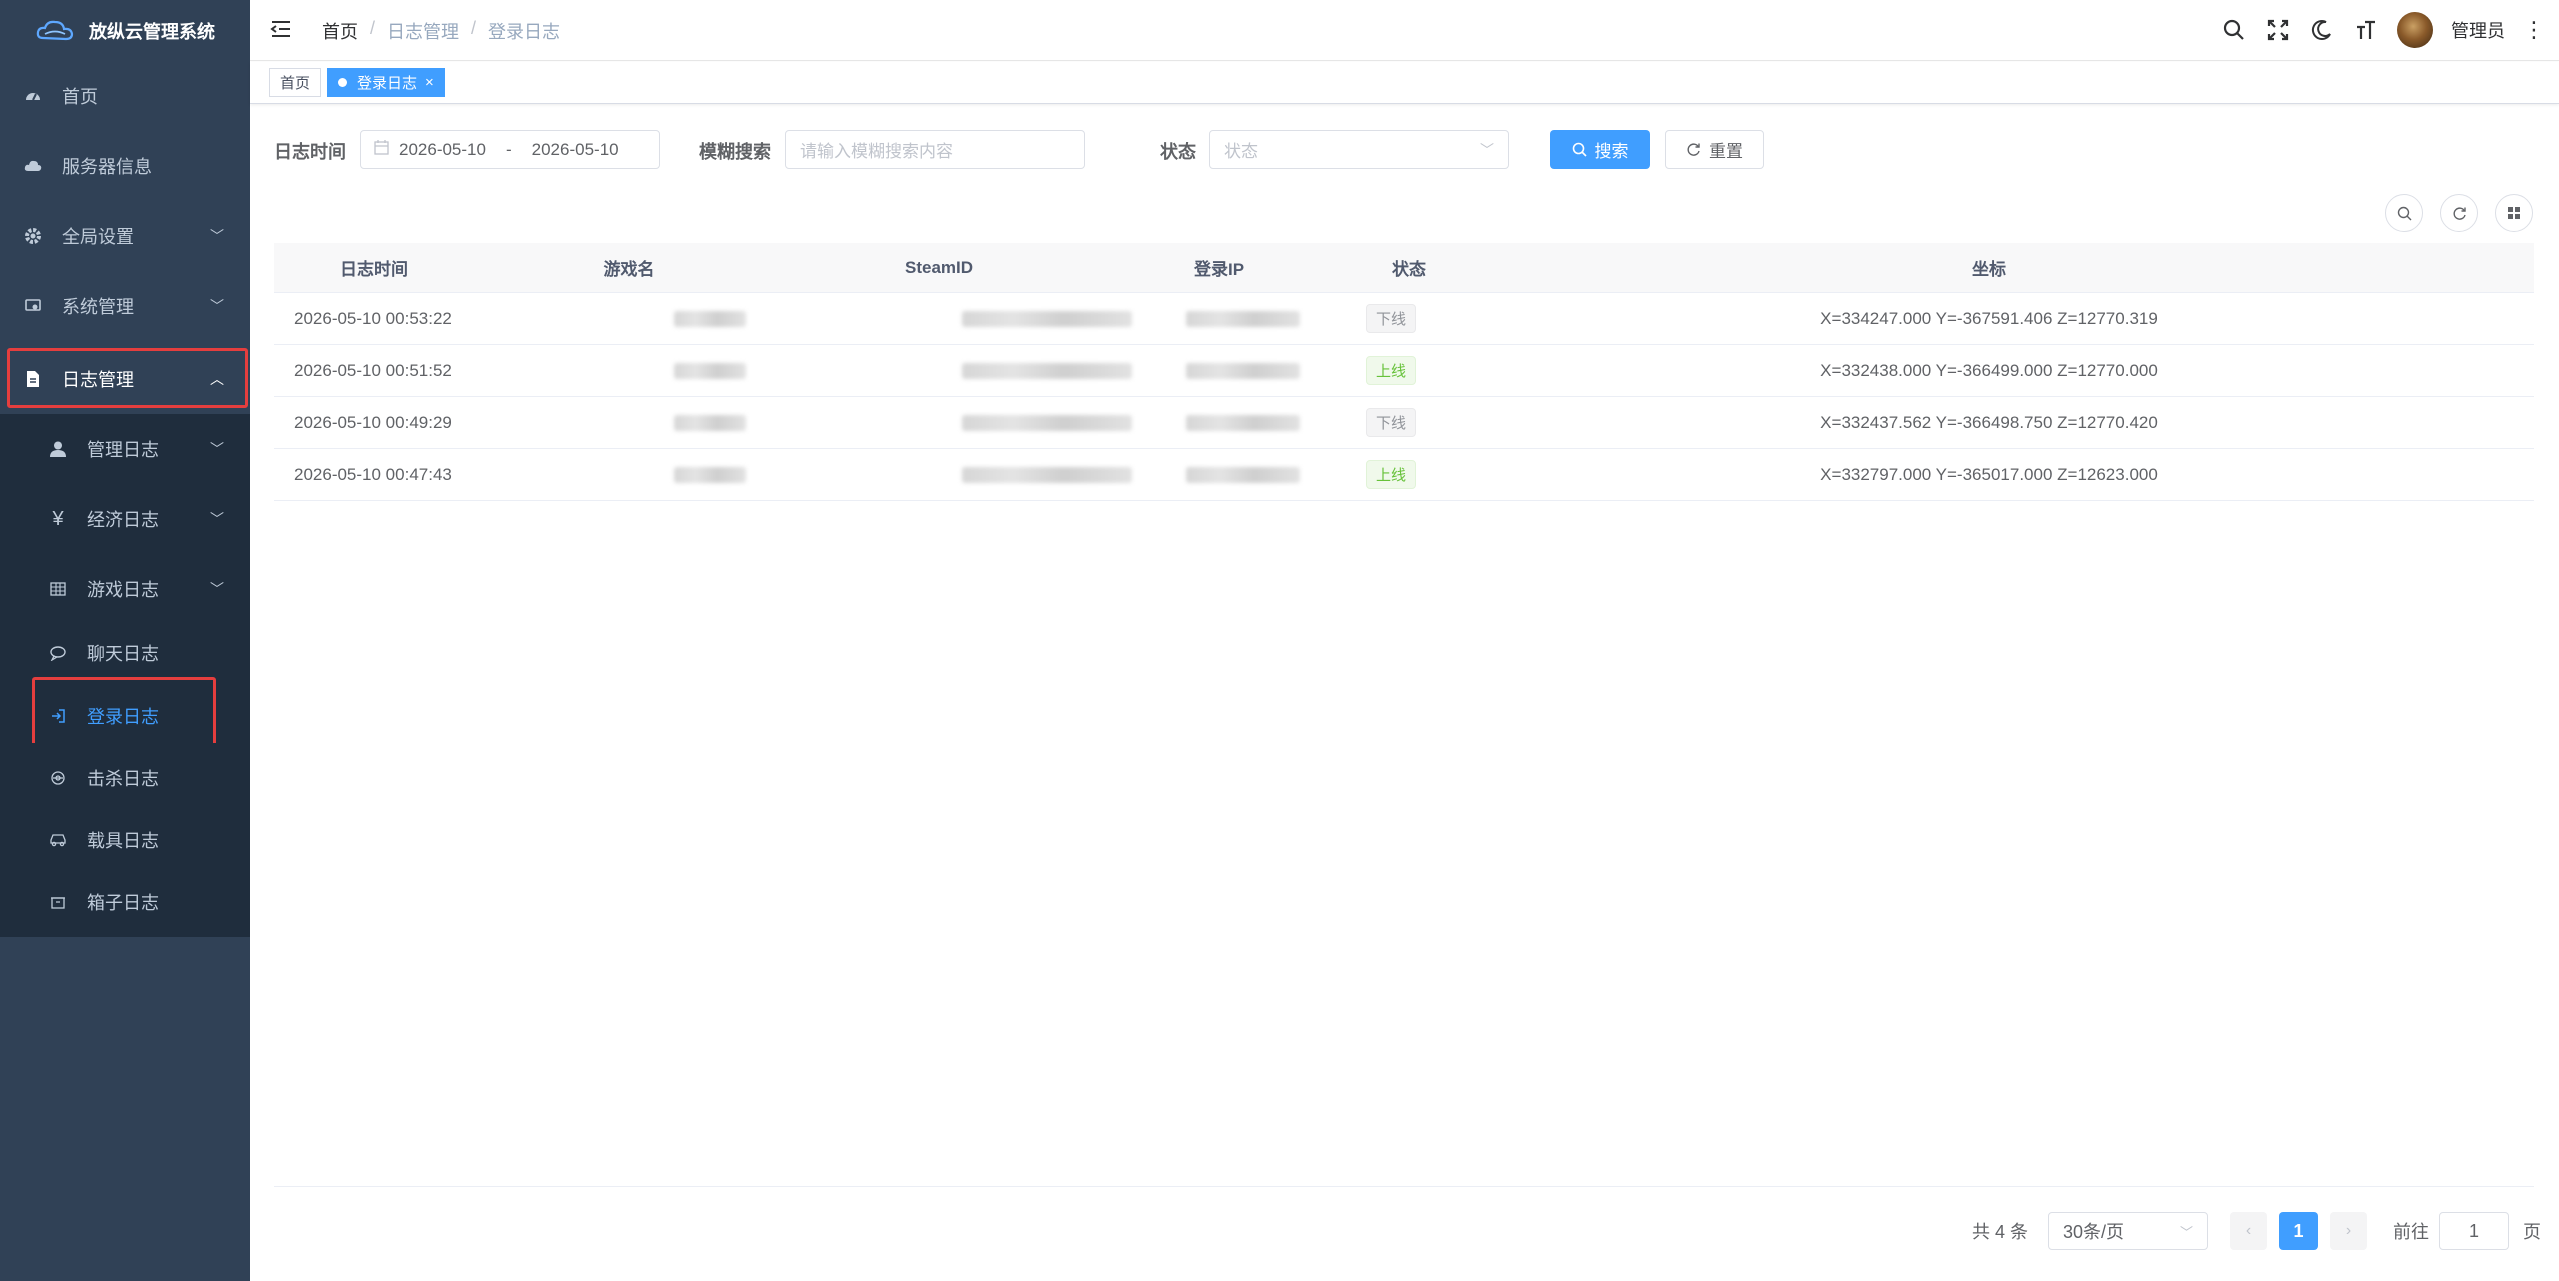 This screenshot has width=2559, height=1281. I want to click on goto-page-value: 1, so click(2474, 1230).